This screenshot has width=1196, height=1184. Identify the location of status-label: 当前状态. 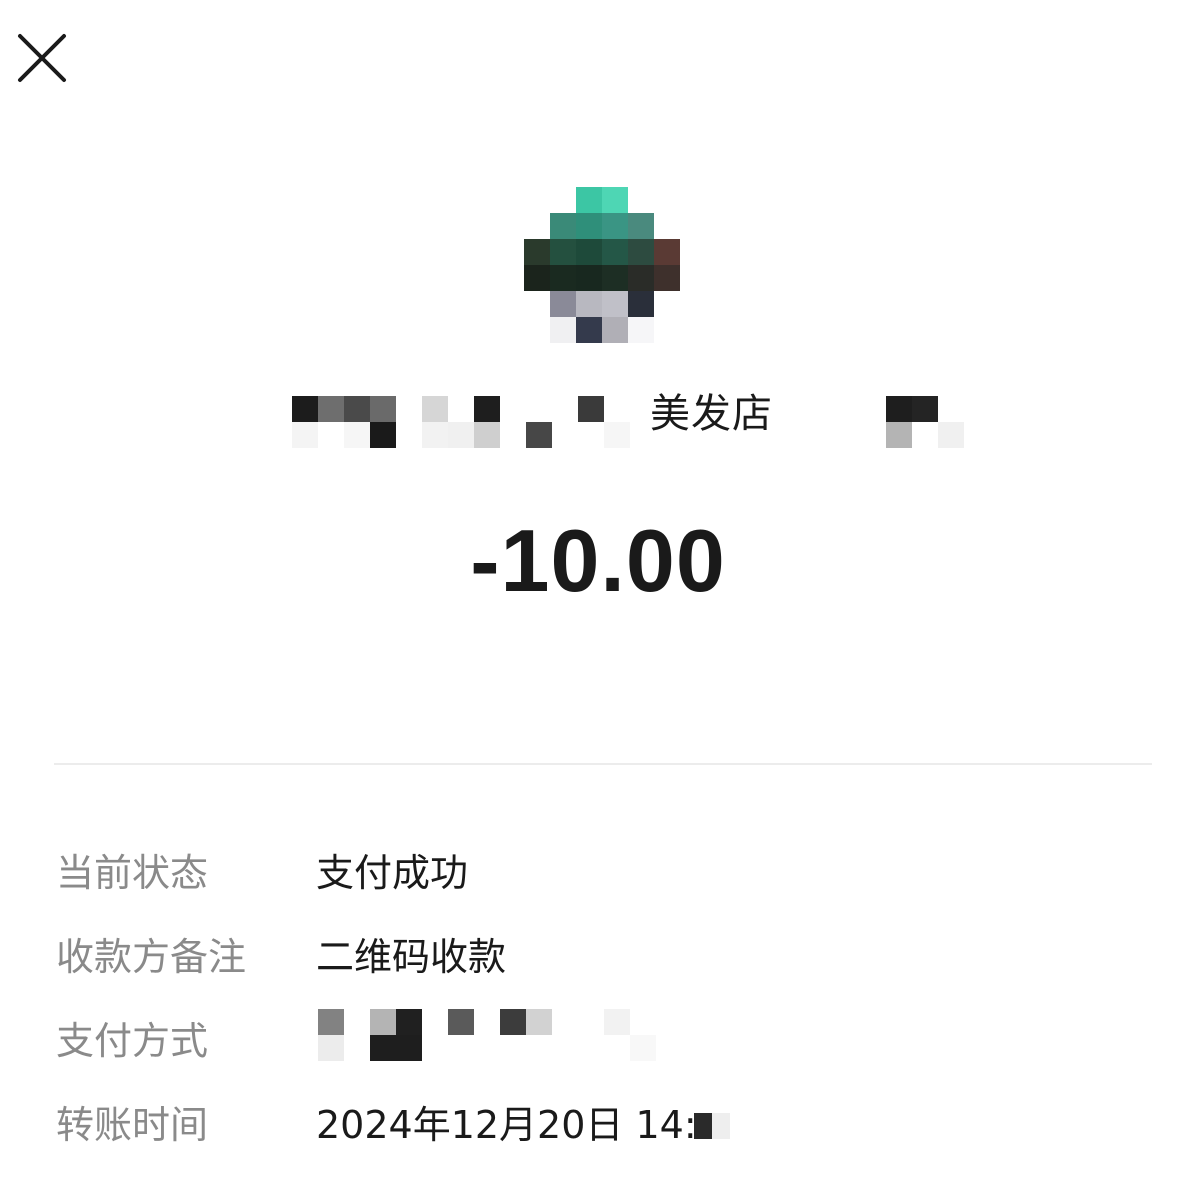
(132, 873).